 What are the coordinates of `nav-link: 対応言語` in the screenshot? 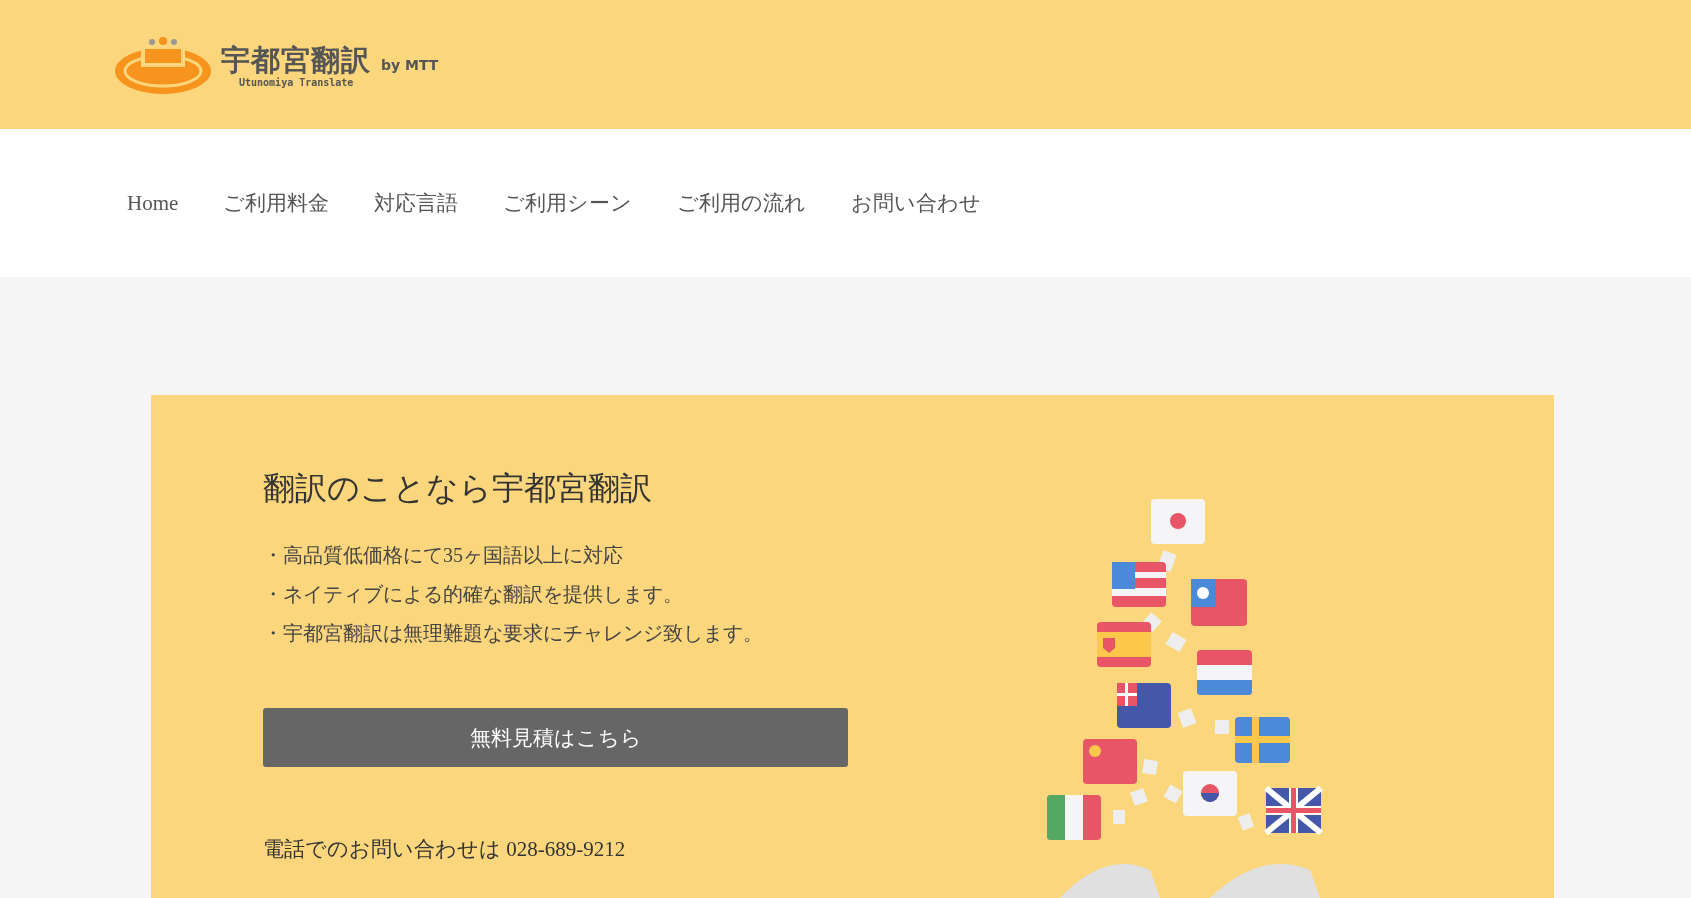 It's located at (422, 203).